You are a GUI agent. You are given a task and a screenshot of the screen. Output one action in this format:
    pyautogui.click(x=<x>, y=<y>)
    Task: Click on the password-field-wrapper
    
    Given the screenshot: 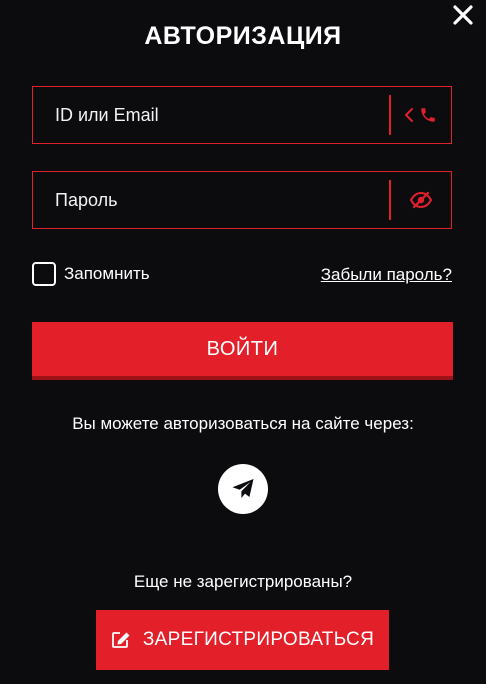 What is the action you would take?
    pyautogui.click(x=242, y=200)
    